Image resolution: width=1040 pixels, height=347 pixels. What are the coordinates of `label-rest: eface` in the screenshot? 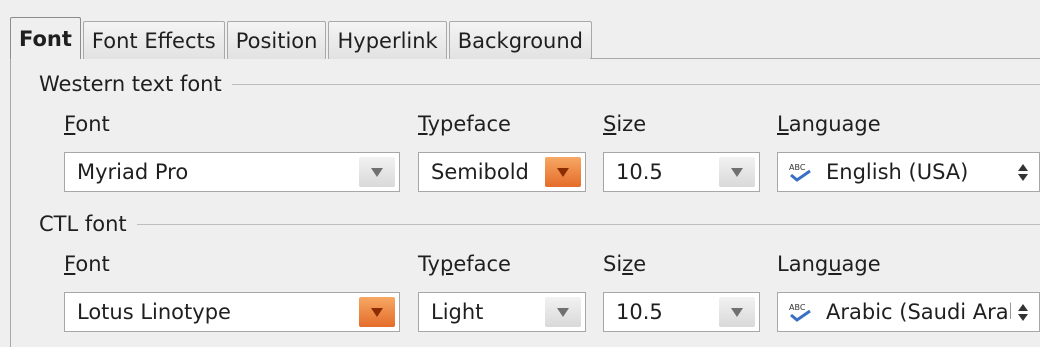 It's located at (482, 264).